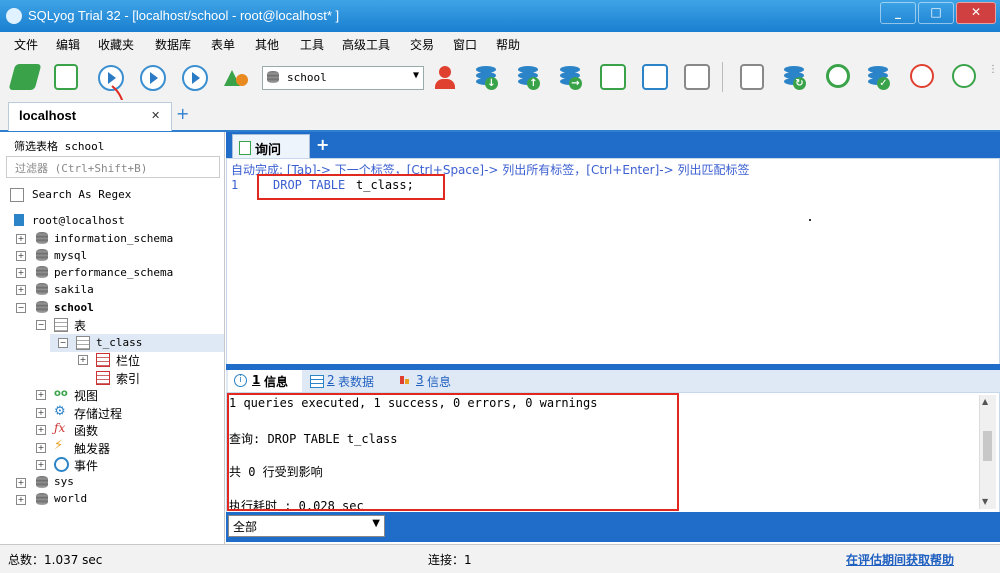 The height and width of the screenshot is (573, 1000). What do you see at coordinates (182, 113) in the screenshot?
I see `add-connection-tab-icon: +` at bounding box center [182, 113].